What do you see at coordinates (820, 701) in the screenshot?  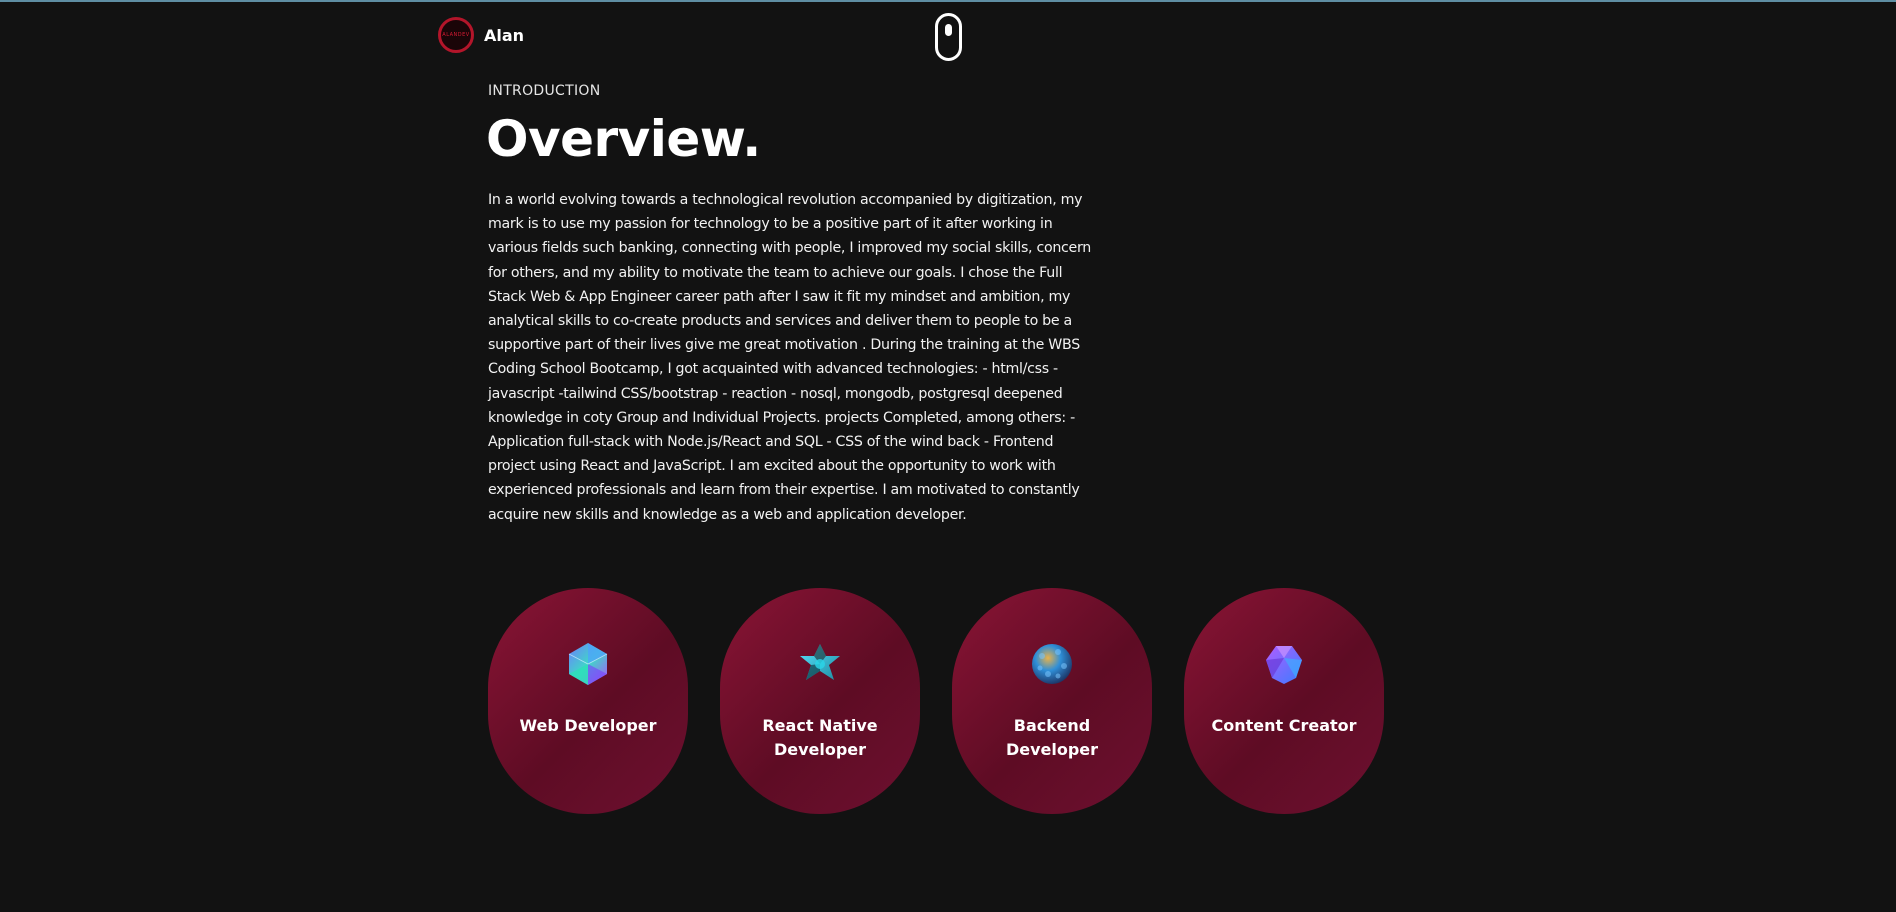 I see `service-card-react-native-developer: React Native Developer` at bounding box center [820, 701].